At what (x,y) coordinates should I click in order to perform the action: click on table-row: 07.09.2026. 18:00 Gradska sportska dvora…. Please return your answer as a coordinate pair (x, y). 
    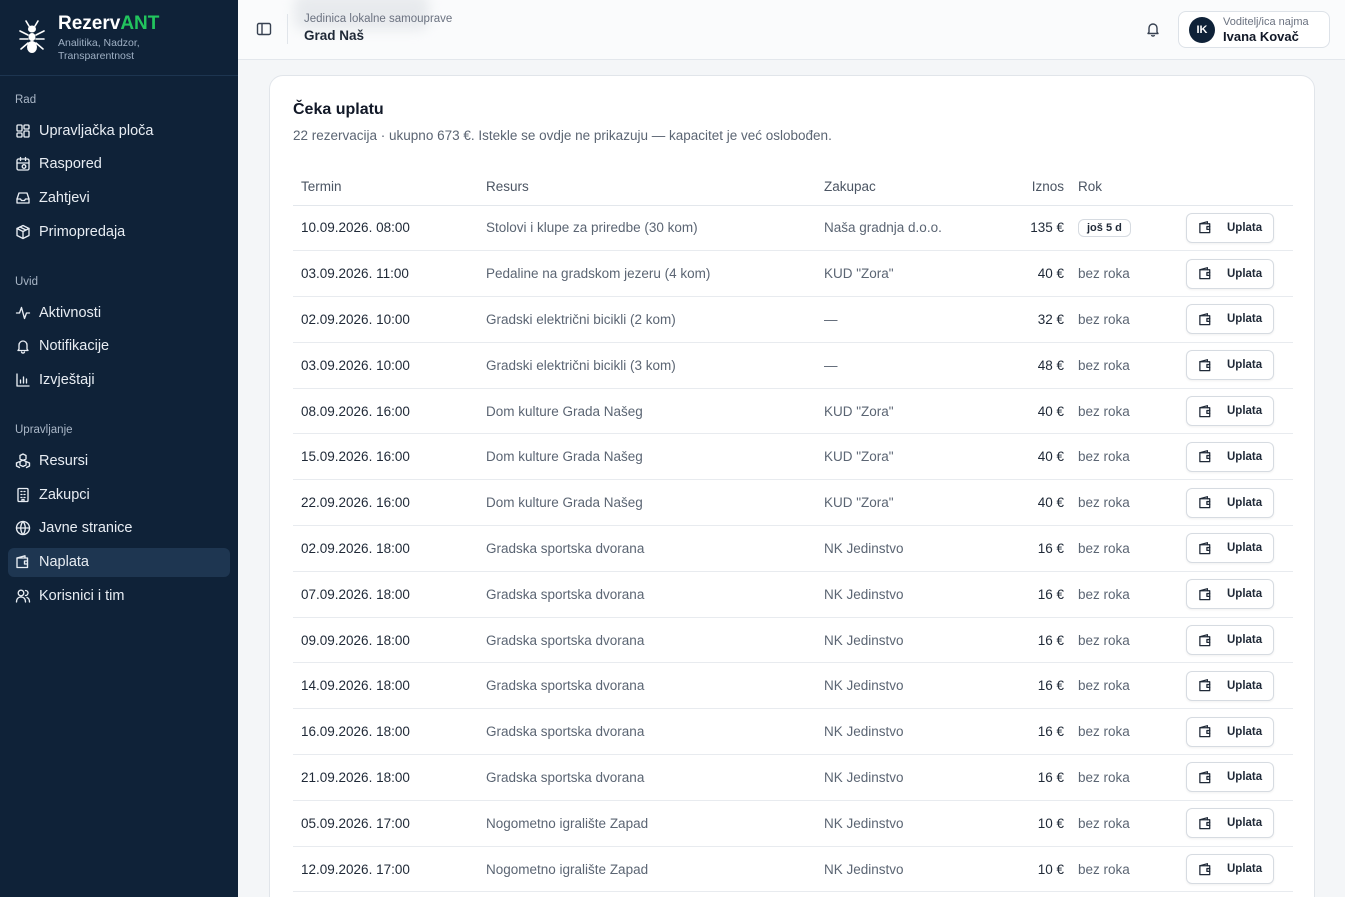
    Looking at the image, I should click on (793, 594).